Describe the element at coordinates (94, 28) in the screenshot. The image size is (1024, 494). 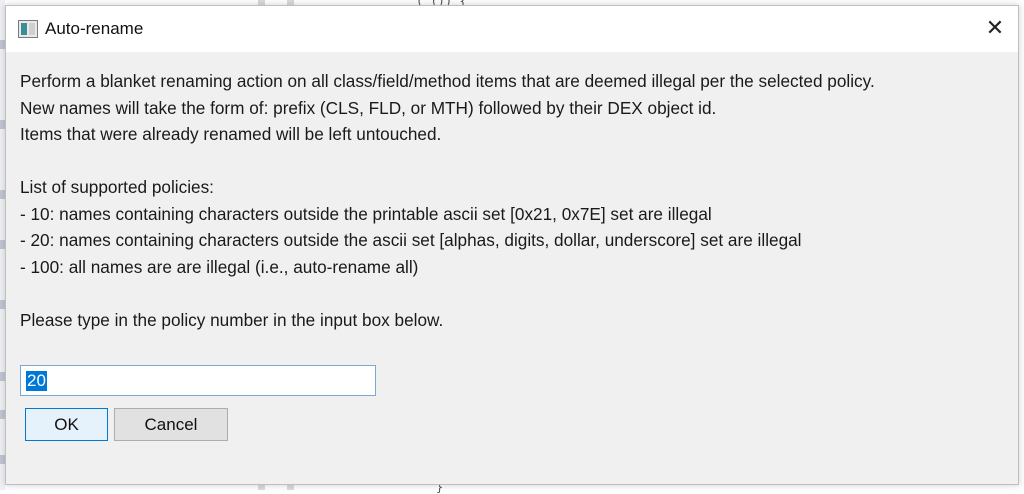
I see `dialog-title: Auto-rename` at that location.